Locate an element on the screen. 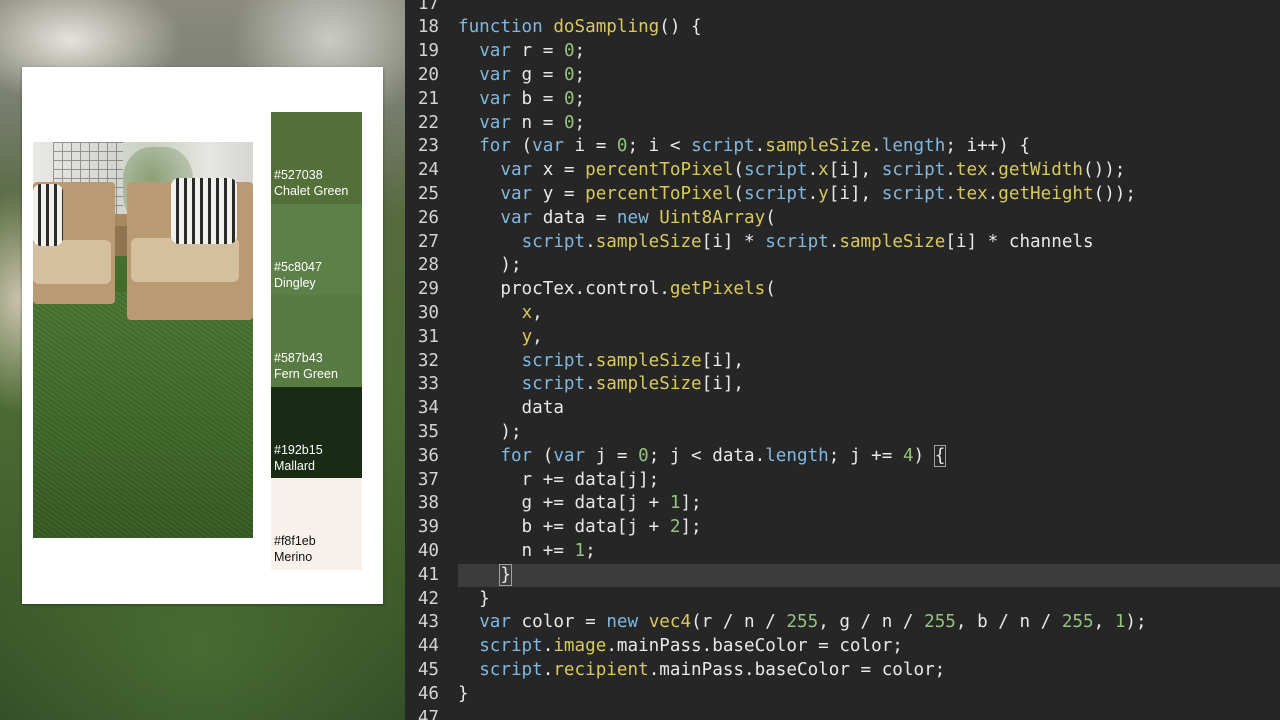 This screenshot has width=1280, height=720. code-token: ; j += is located at coordinates (865, 455).